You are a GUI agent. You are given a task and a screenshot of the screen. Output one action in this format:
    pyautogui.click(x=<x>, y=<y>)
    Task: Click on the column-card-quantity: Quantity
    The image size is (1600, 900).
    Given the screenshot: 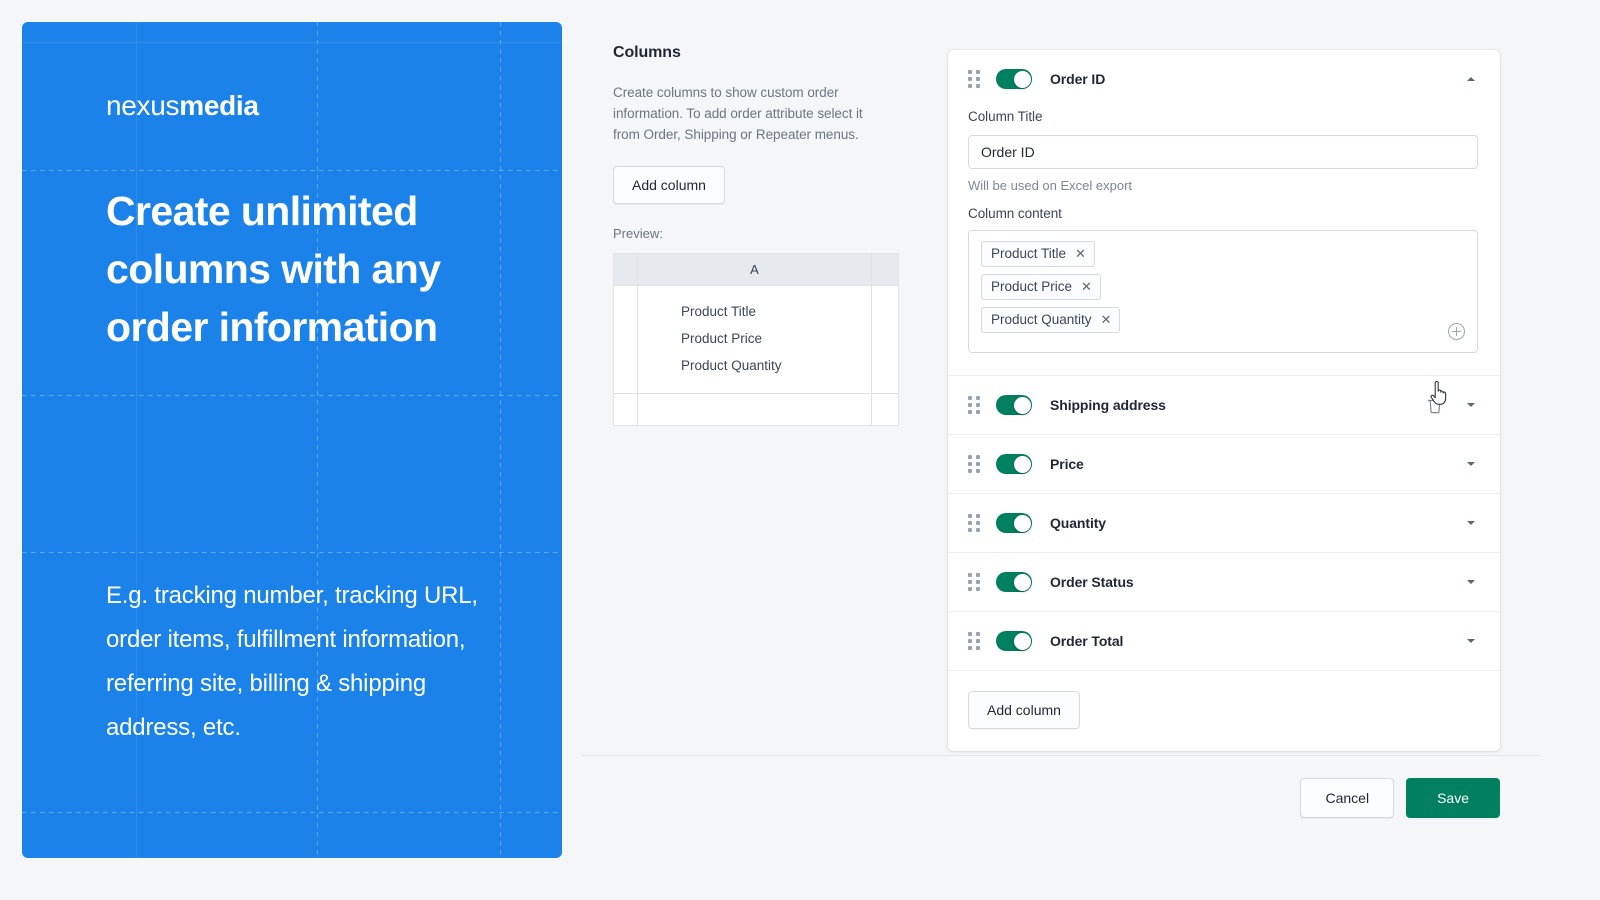 What is the action you would take?
    pyautogui.click(x=1224, y=523)
    